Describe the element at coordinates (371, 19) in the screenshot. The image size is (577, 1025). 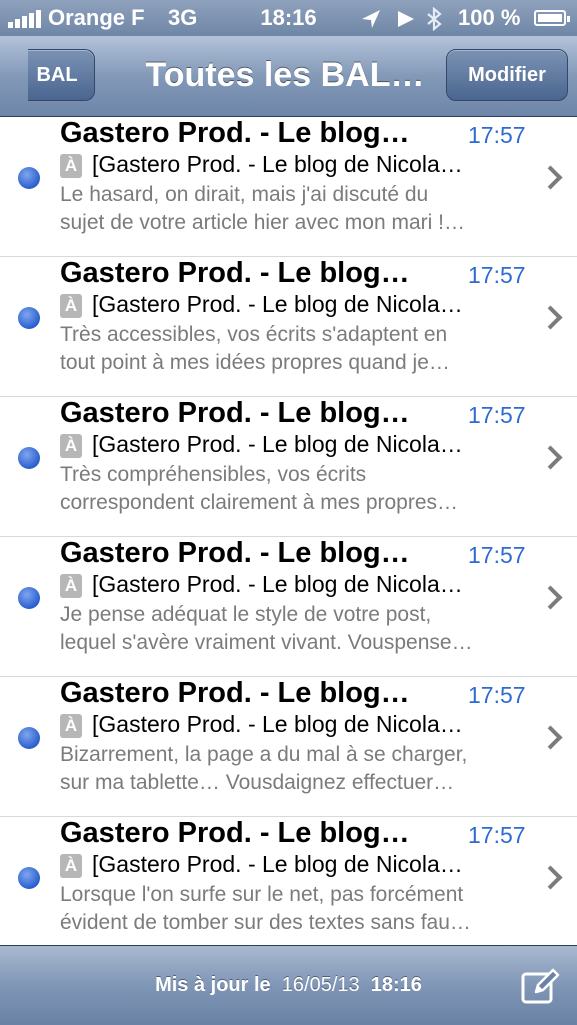
I see `location-arrow-icon` at that location.